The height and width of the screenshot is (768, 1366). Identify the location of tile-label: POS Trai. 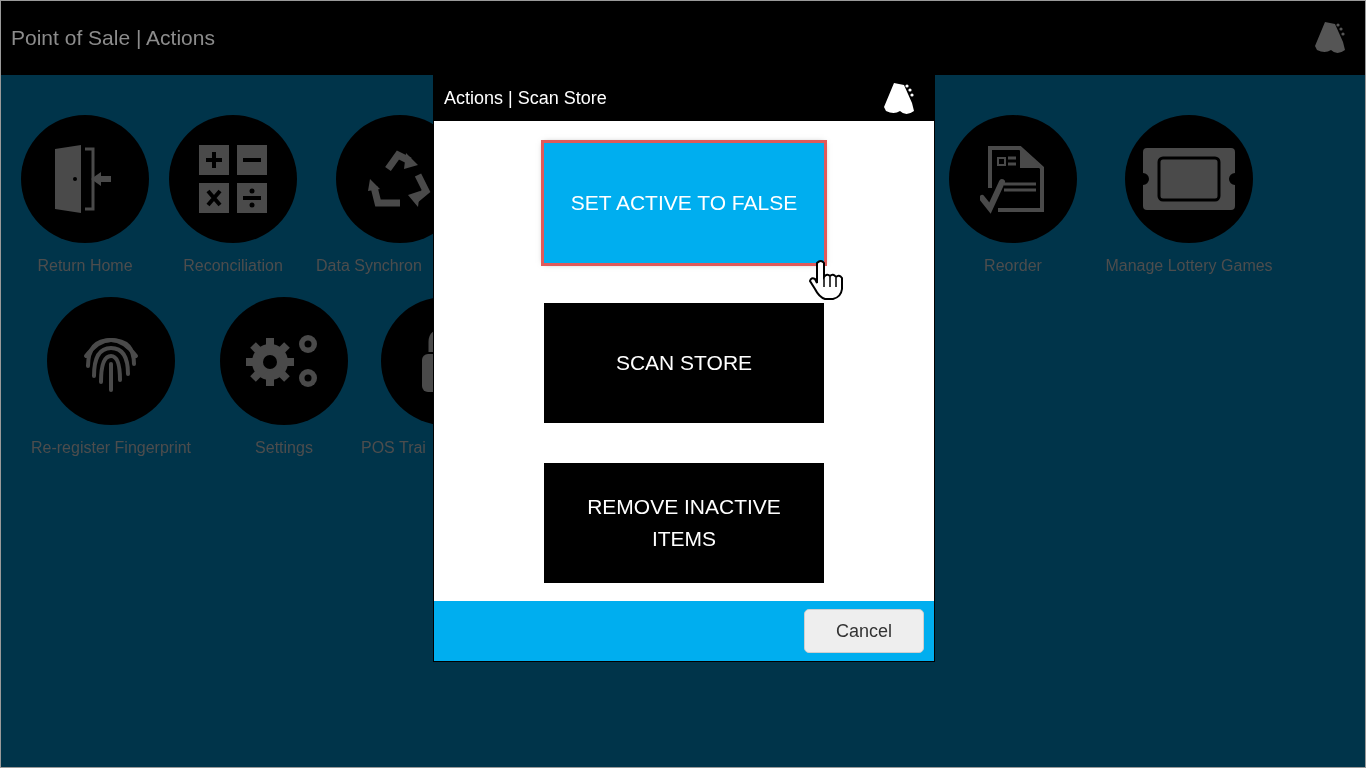
(393, 448).